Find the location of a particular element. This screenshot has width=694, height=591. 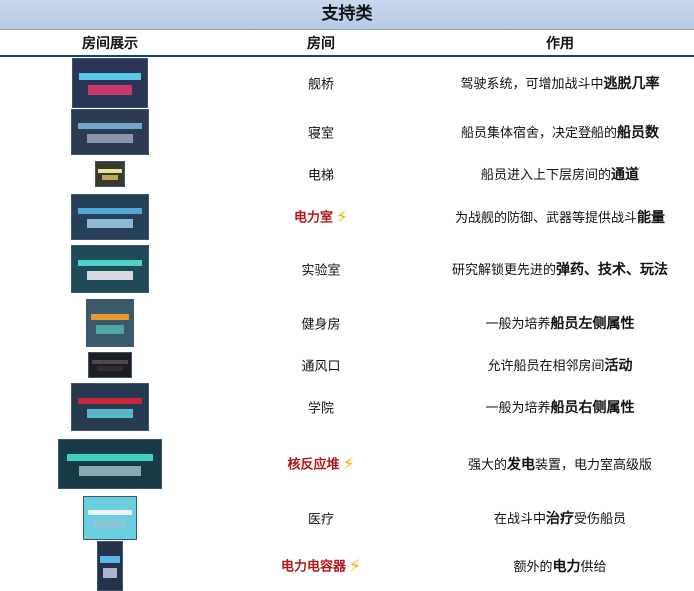

table-row: 电力电容器 ⚡ 额外的电力供给 is located at coordinates (347, 566).